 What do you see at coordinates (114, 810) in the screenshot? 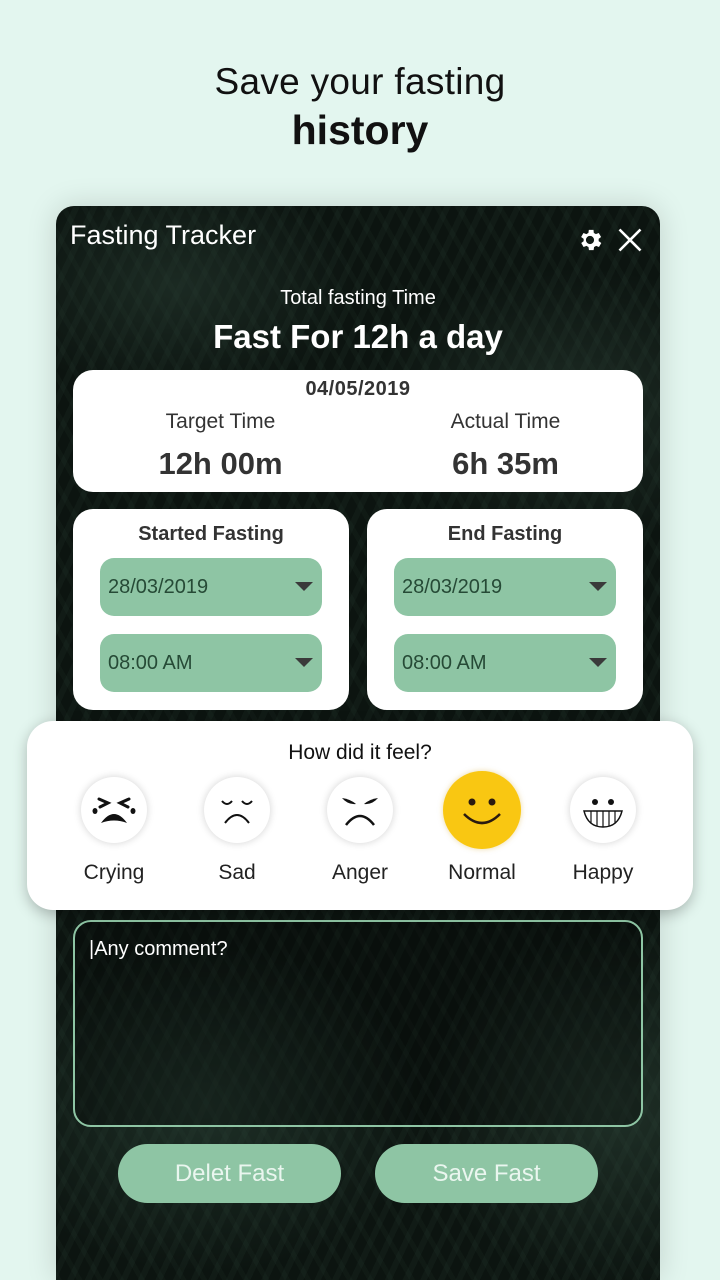
I see `crying-face-icon` at bounding box center [114, 810].